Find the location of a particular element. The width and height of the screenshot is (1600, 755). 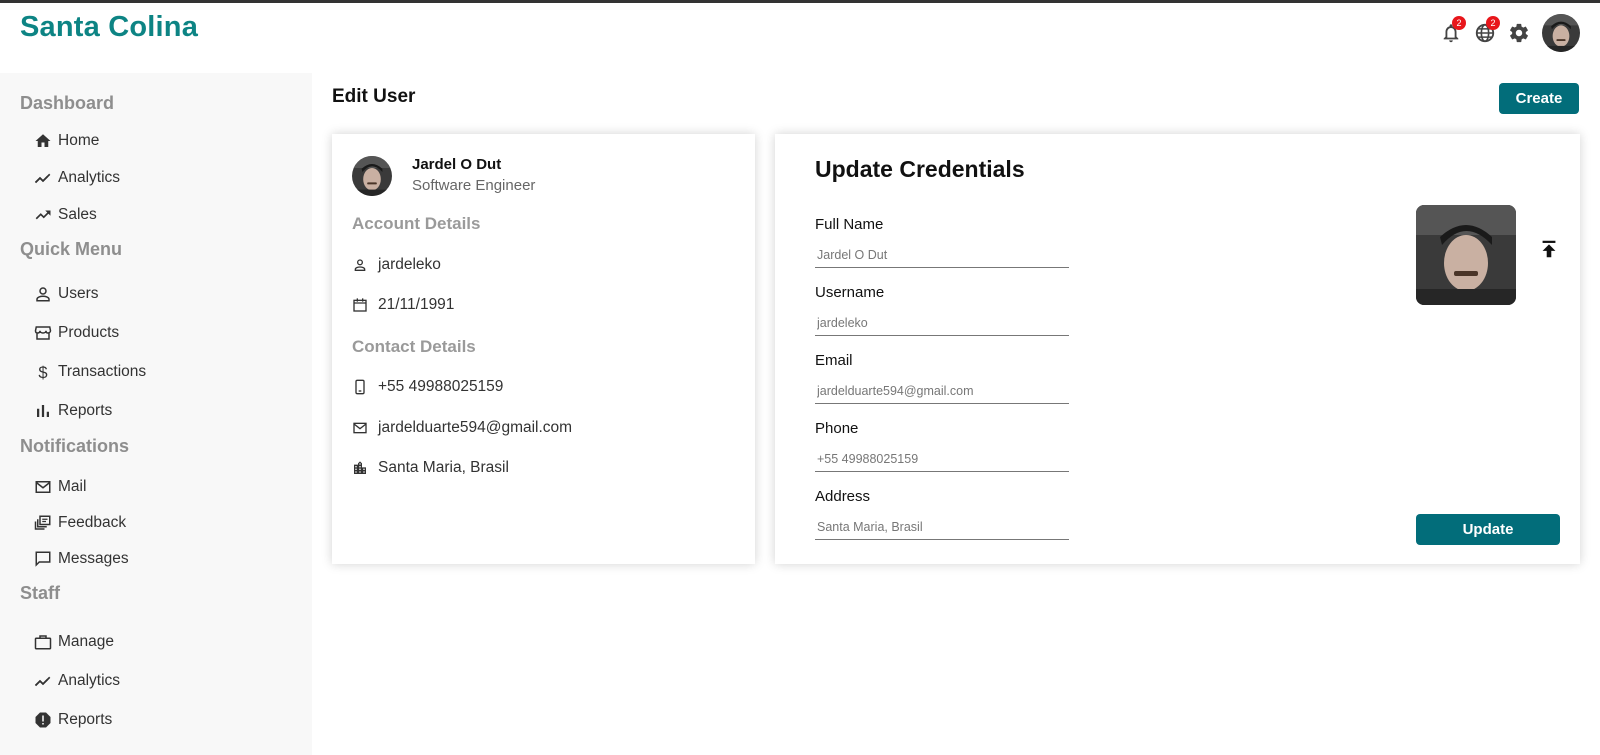

sidebar-item-label: Users is located at coordinates (78, 293).